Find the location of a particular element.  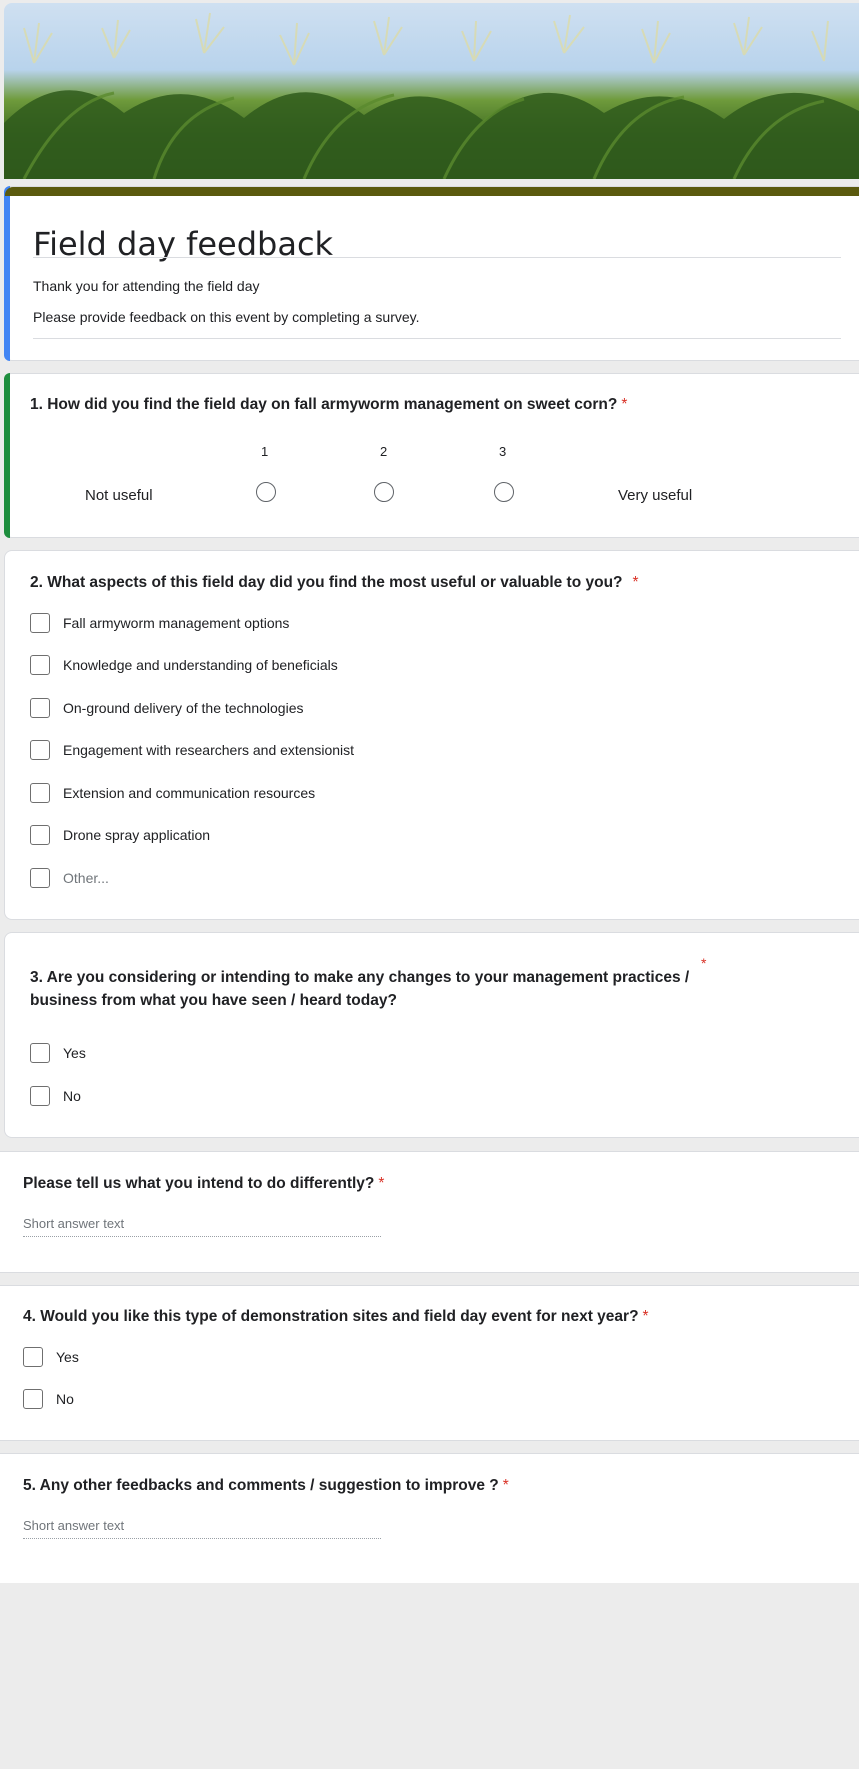

scale-label-1: 1 is located at coordinates (265, 451).